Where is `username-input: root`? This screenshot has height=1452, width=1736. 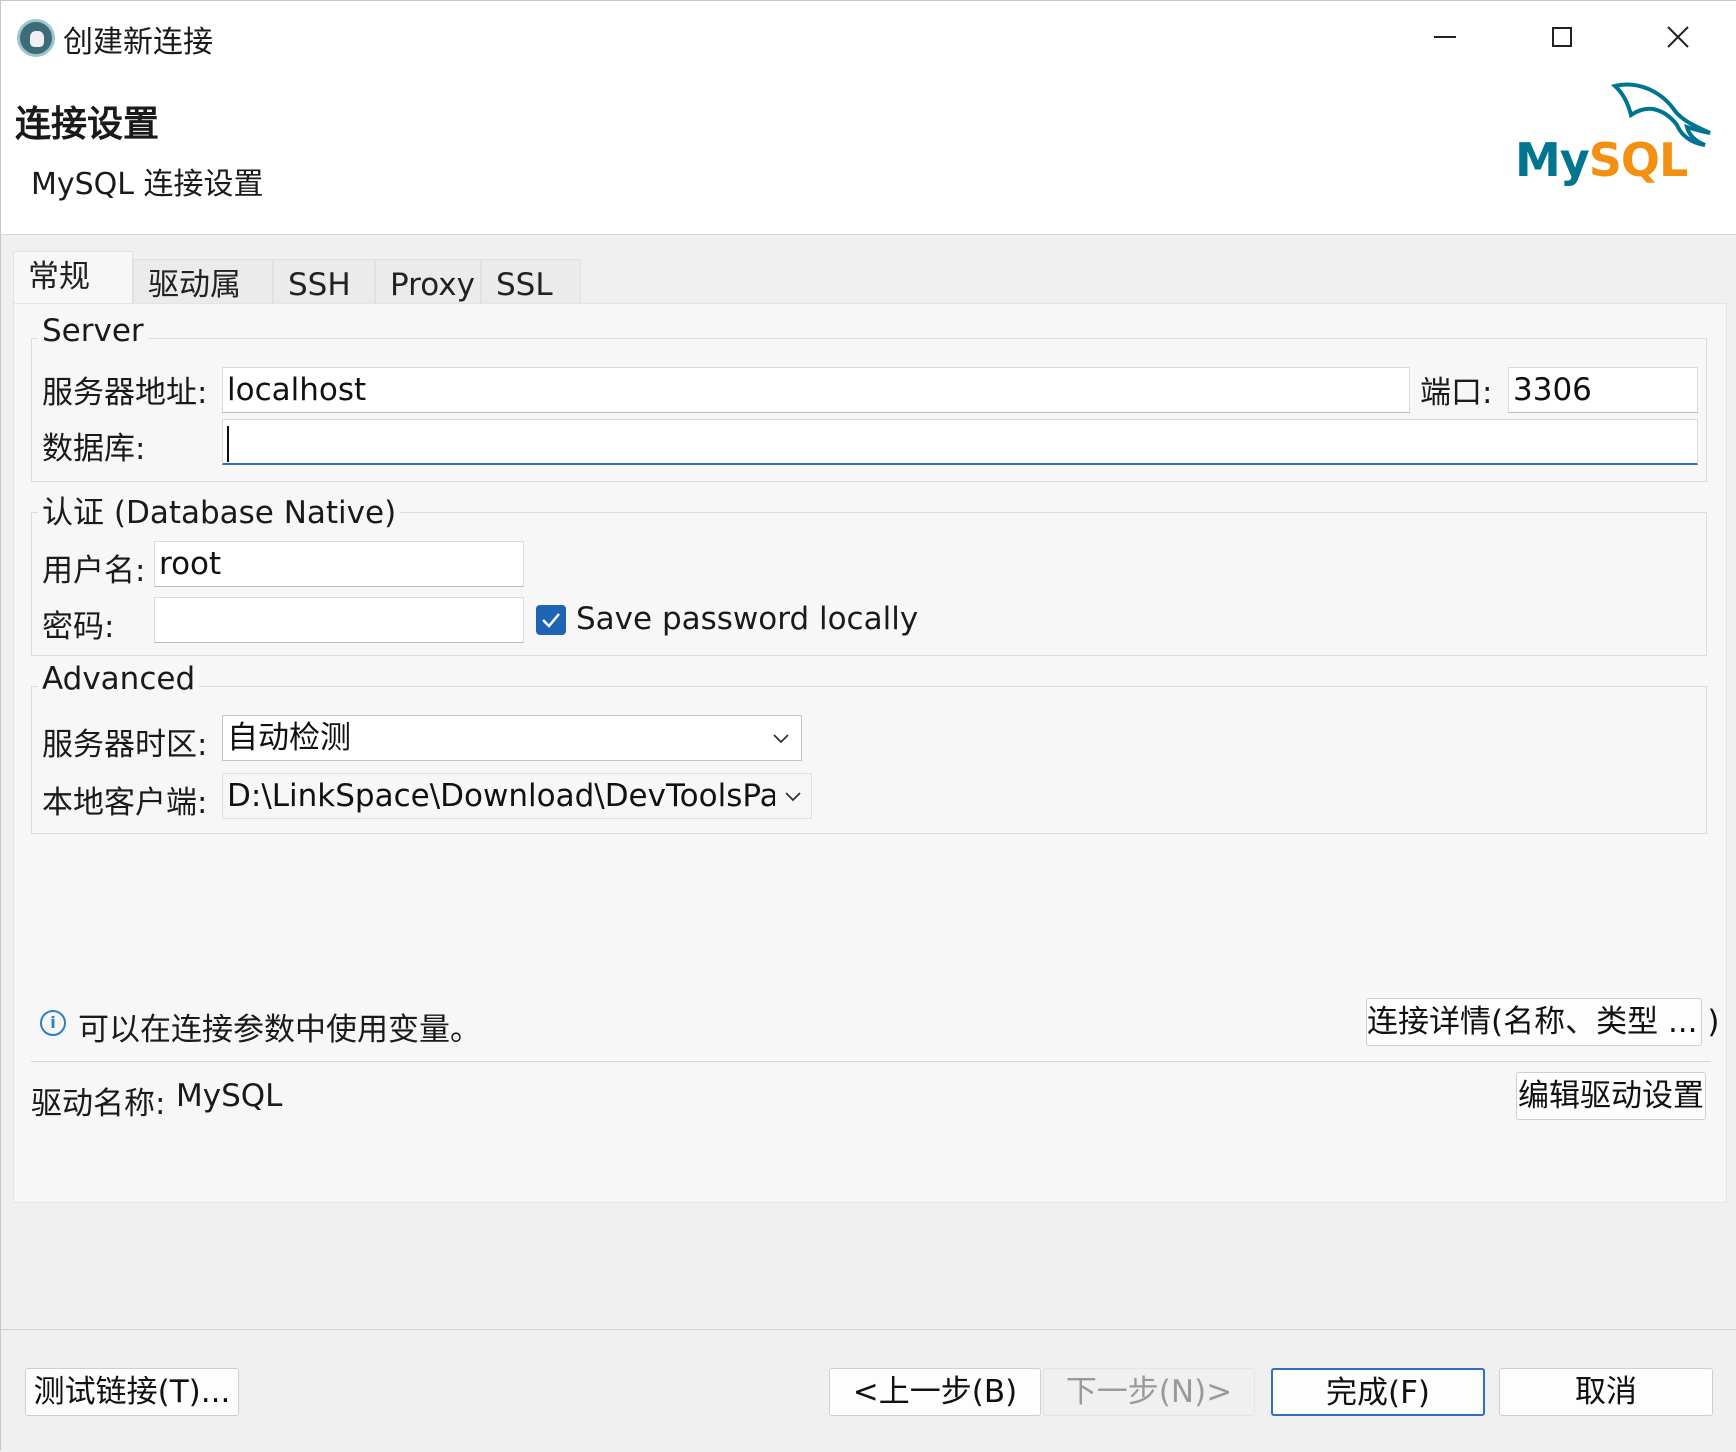 username-input: root is located at coordinates (339, 564).